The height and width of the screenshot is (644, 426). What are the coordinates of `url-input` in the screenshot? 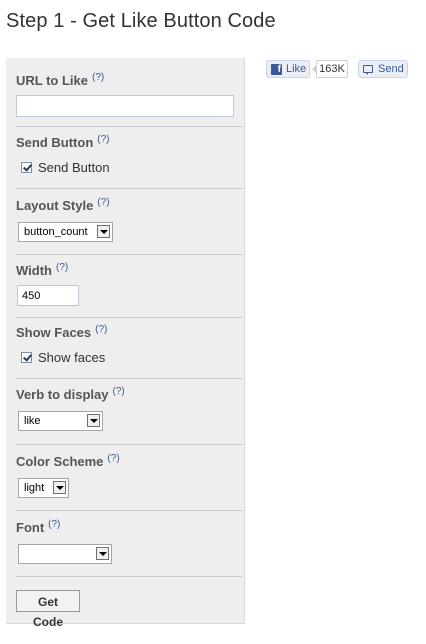 It's located at (125, 106).